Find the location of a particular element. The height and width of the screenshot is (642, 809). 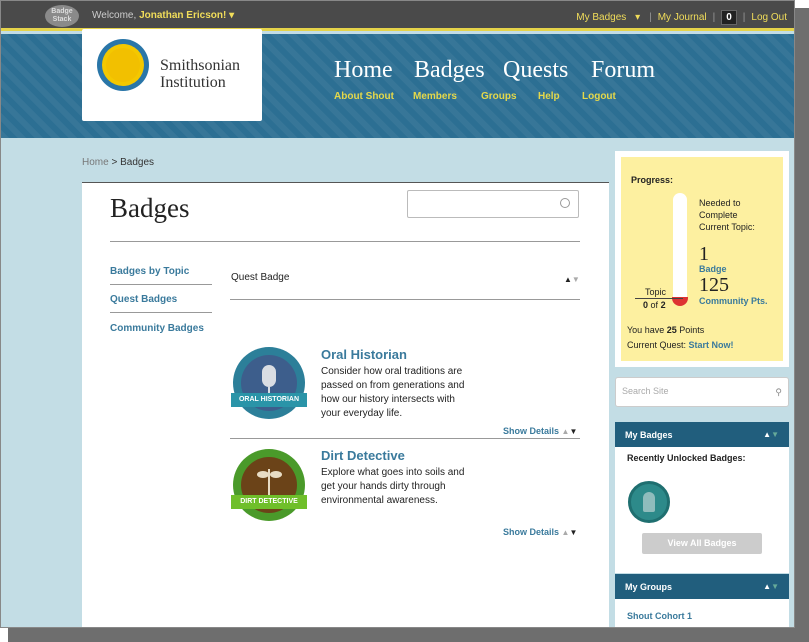

subnav-members: Members is located at coordinates (435, 96).